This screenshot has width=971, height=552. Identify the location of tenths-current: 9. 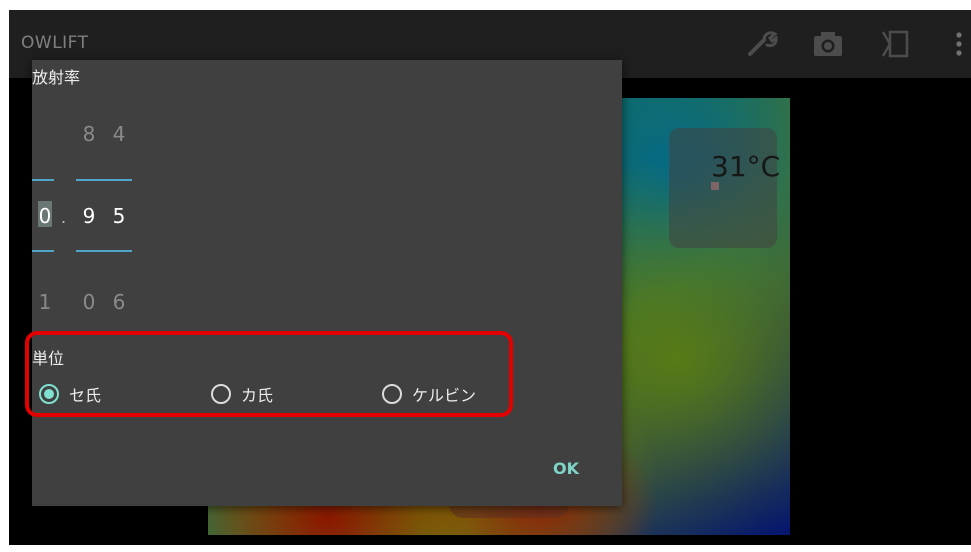
(89, 216).